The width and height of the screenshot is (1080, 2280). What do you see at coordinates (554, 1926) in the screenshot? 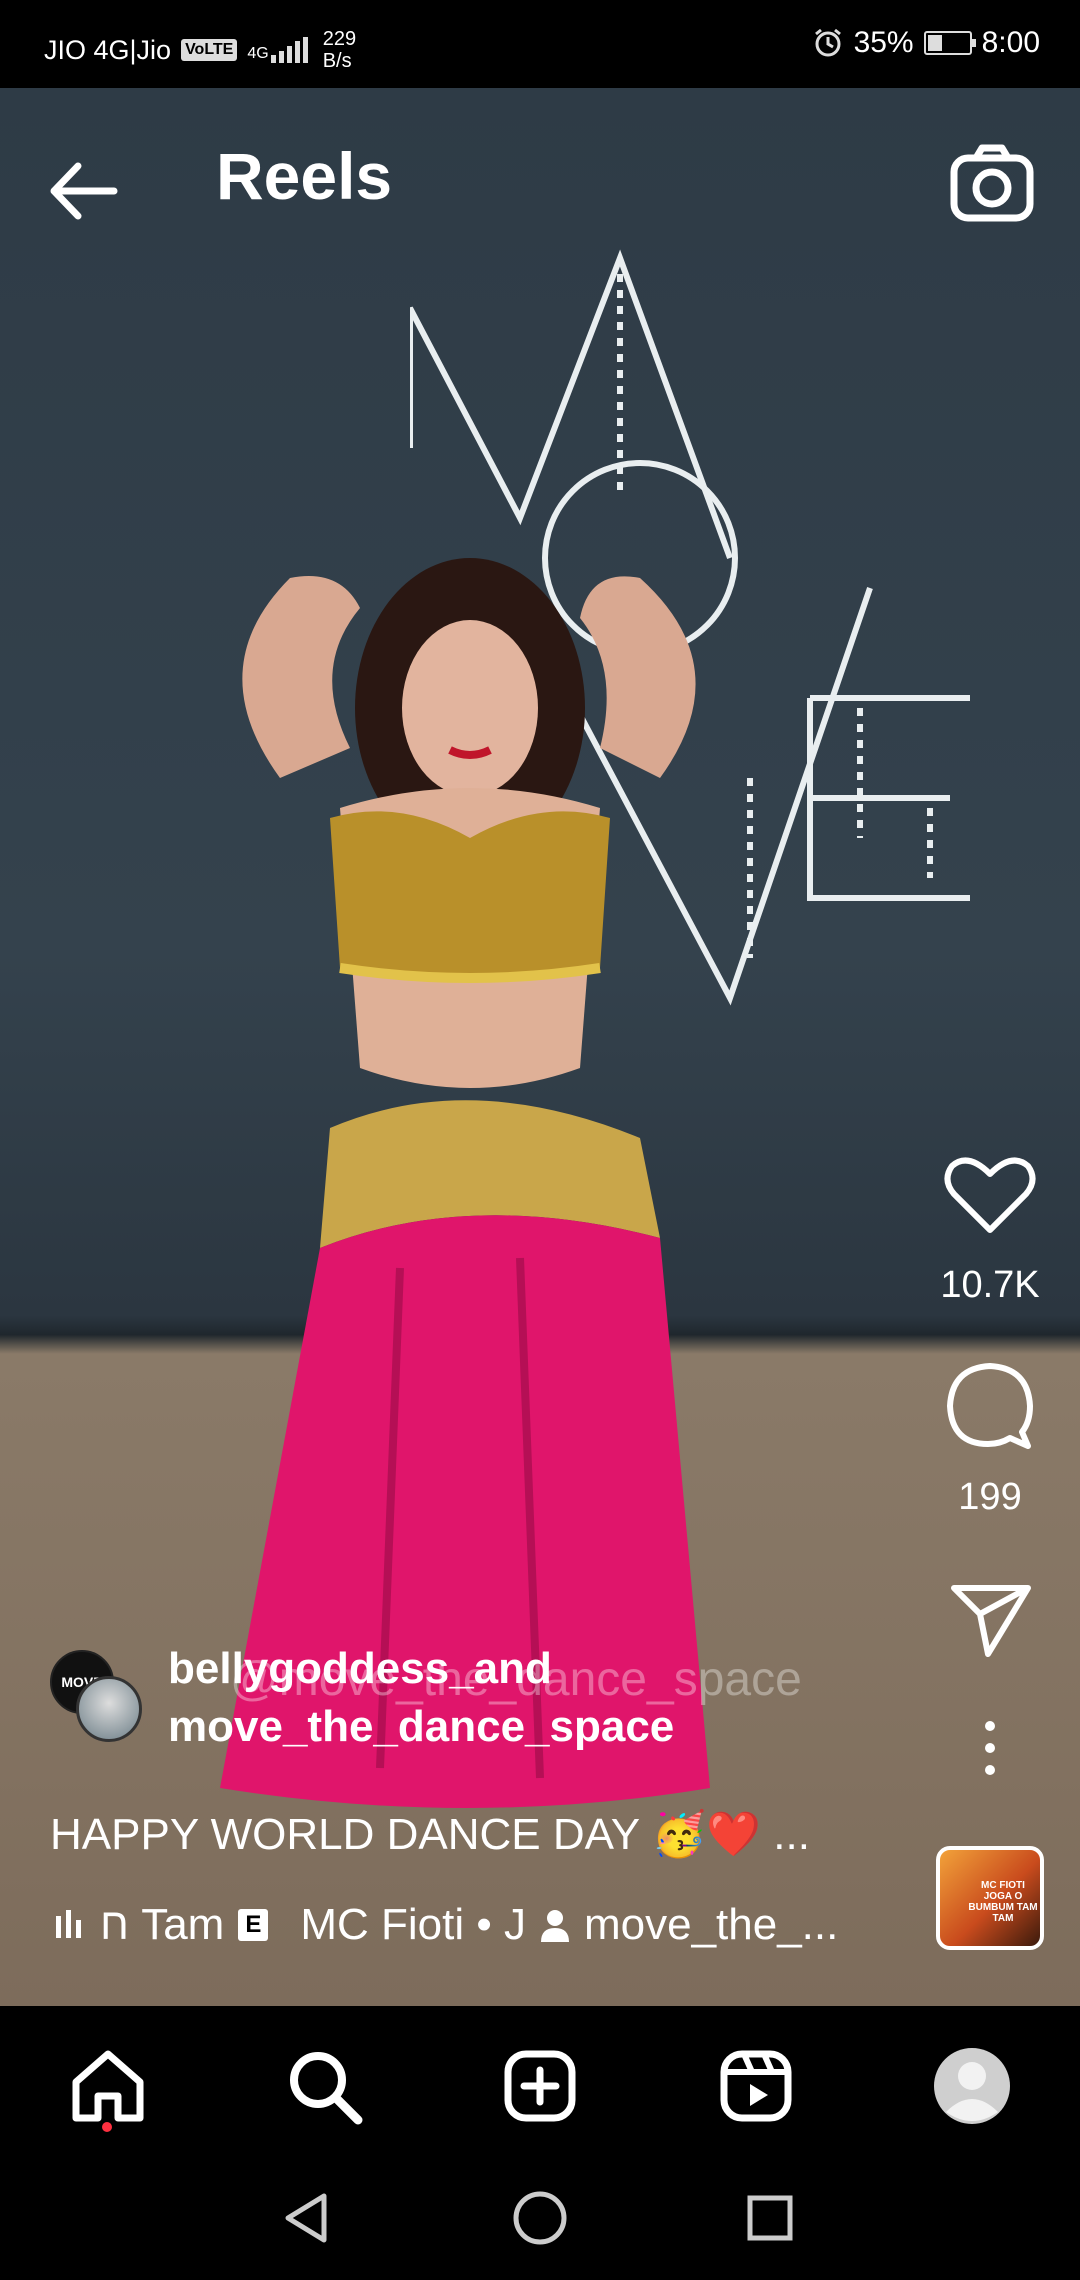
I see `person-icon` at bounding box center [554, 1926].